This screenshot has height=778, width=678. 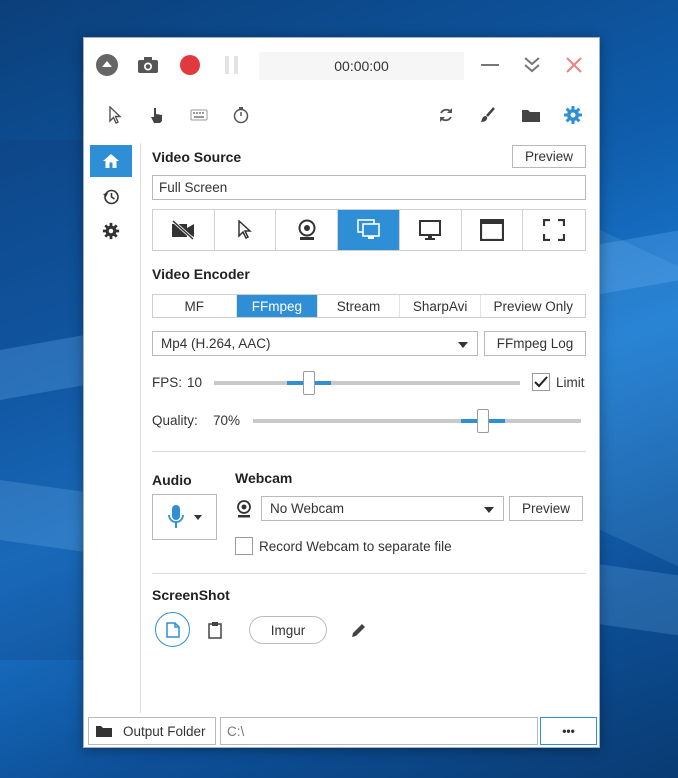 I want to click on minimize-icon, so click(x=490, y=65).